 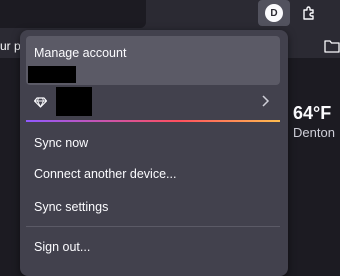 I want to click on account-button: D, so click(x=274, y=13).